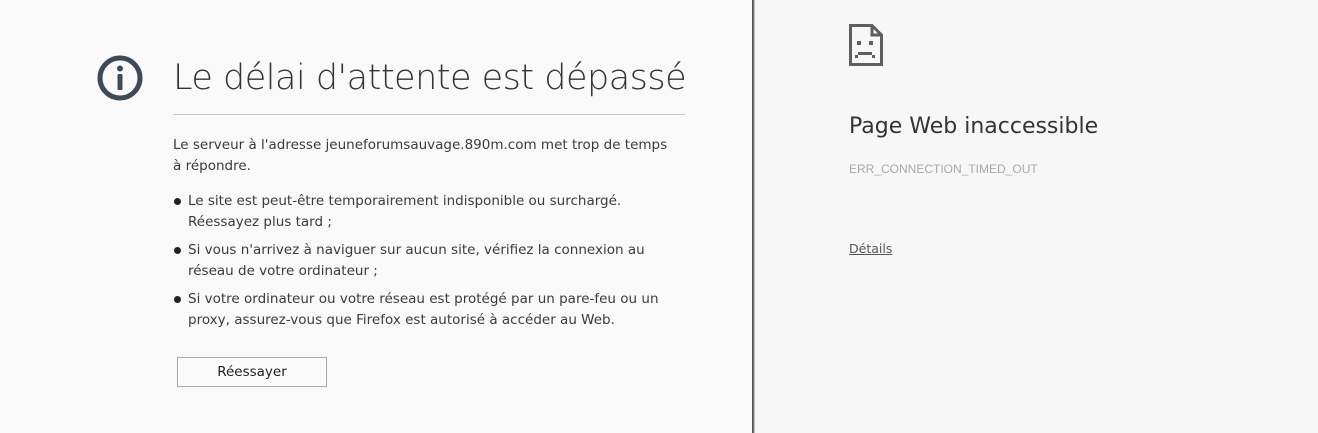  Describe the element at coordinates (429, 114) in the screenshot. I see `title-divider` at that location.